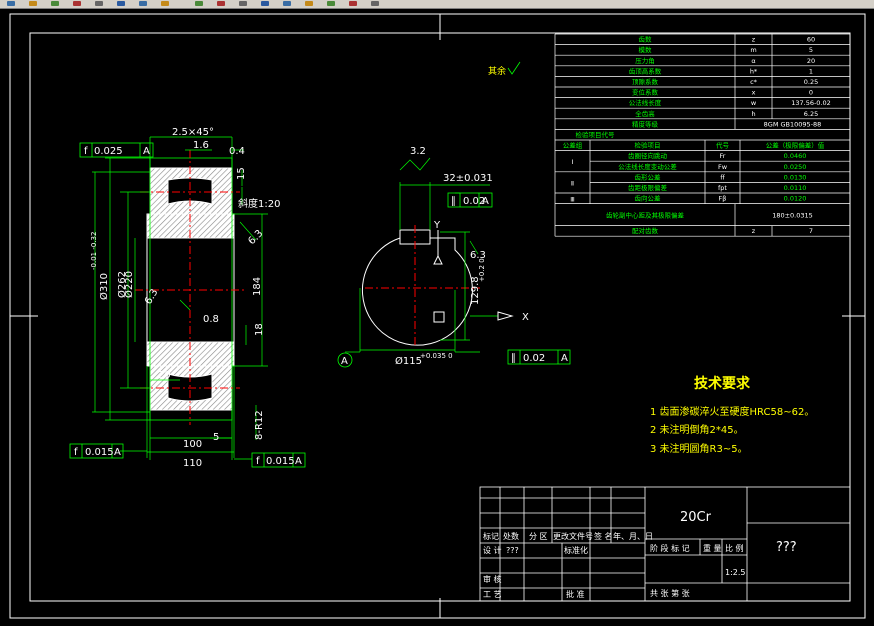 The width and height of the screenshot is (874, 626). What do you see at coordinates (712, 548) in the screenshot?
I see `tb-stage-header: 重 量` at bounding box center [712, 548].